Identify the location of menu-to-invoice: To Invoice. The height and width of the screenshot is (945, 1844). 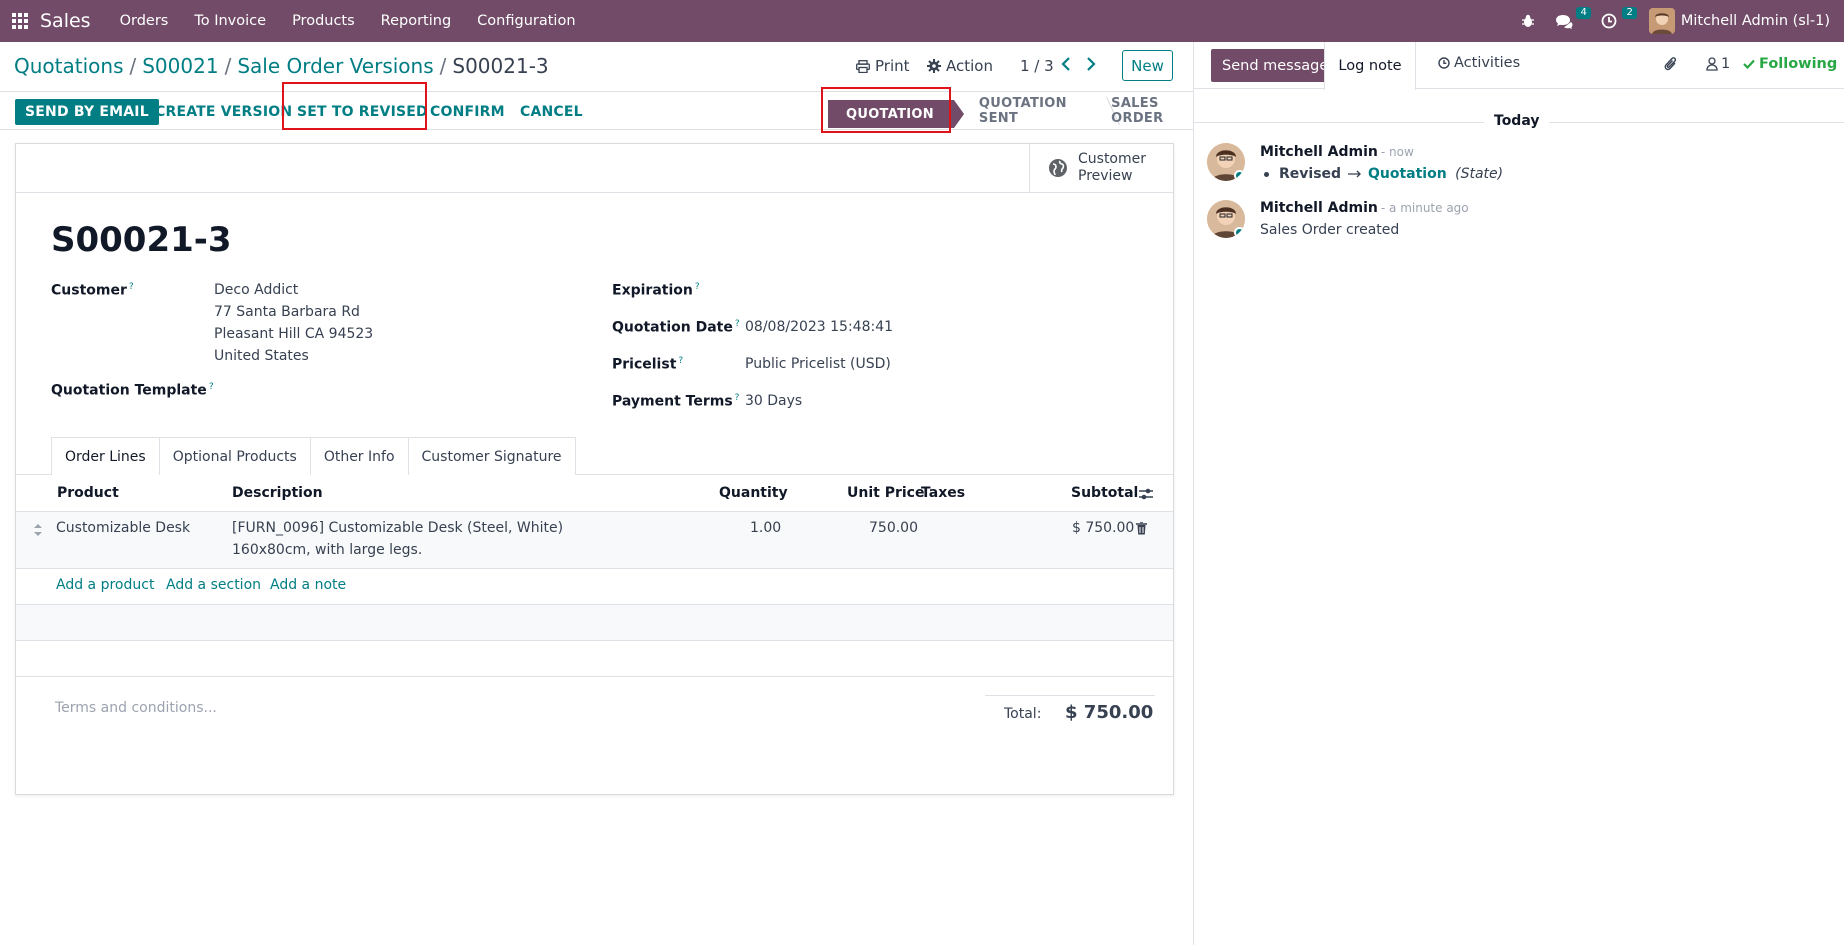
(230, 21).